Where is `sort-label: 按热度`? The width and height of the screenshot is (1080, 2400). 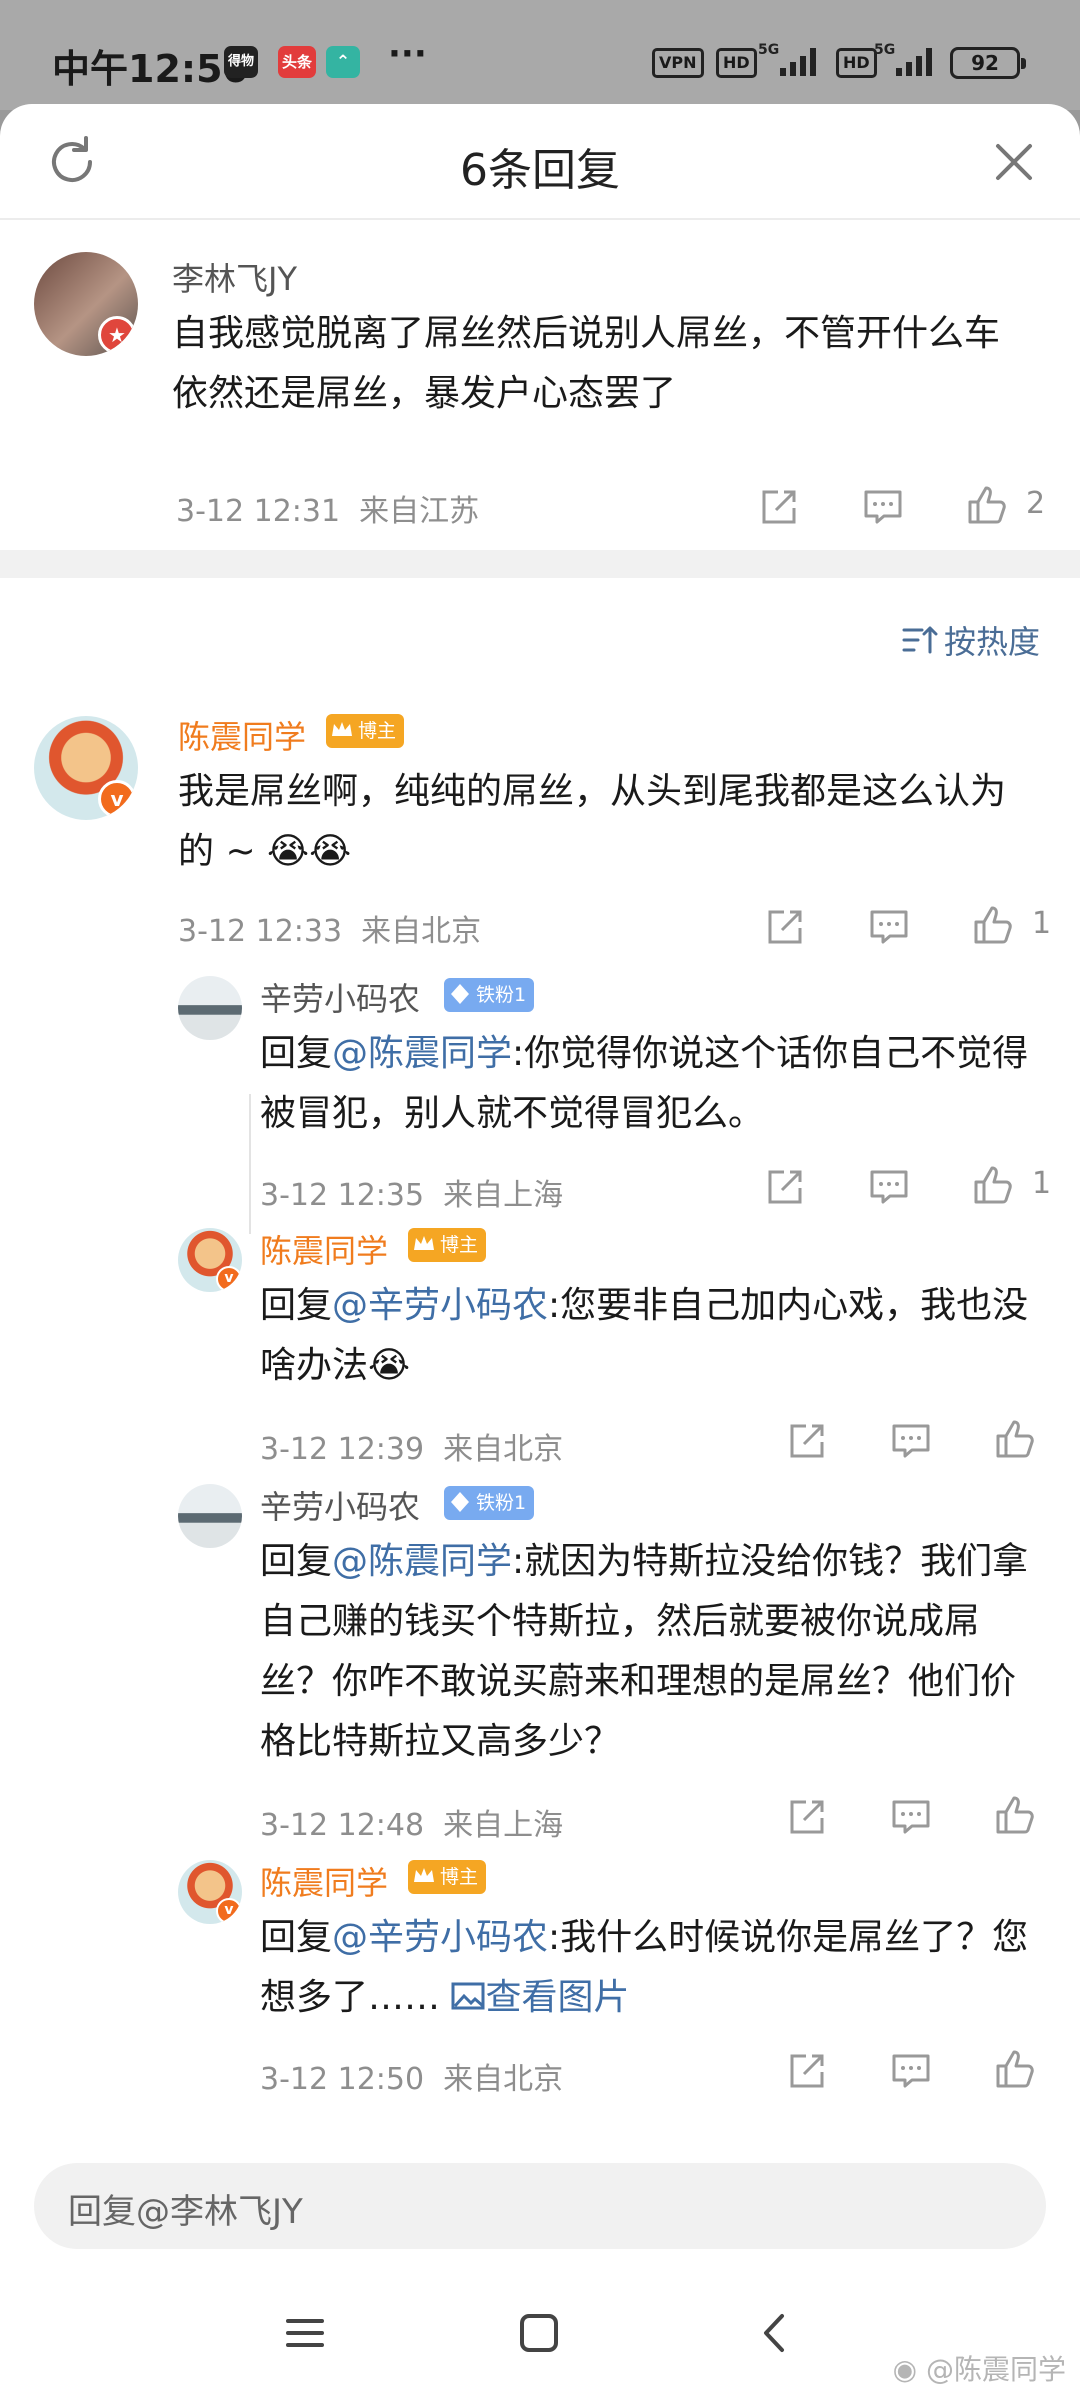 sort-label: 按热度 is located at coordinates (991, 642).